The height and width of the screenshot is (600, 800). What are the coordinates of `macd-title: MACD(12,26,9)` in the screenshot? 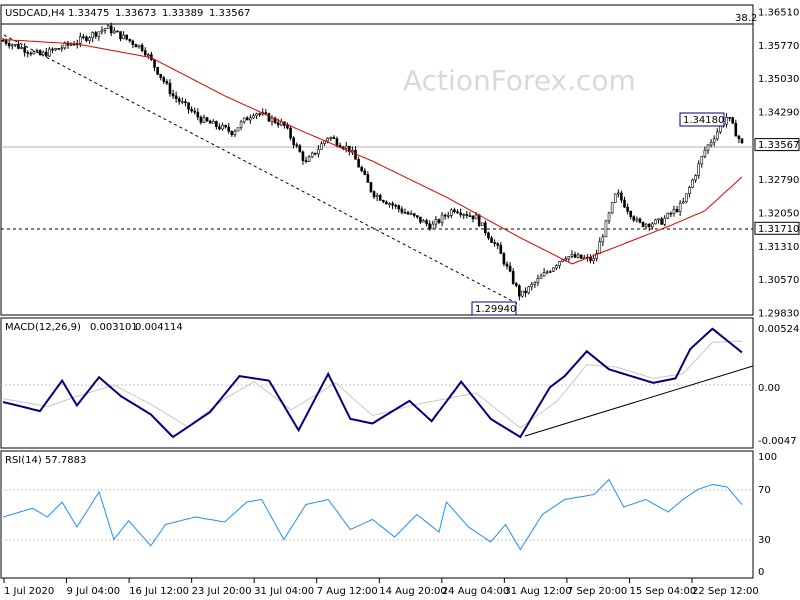 It's located at (43, 327).